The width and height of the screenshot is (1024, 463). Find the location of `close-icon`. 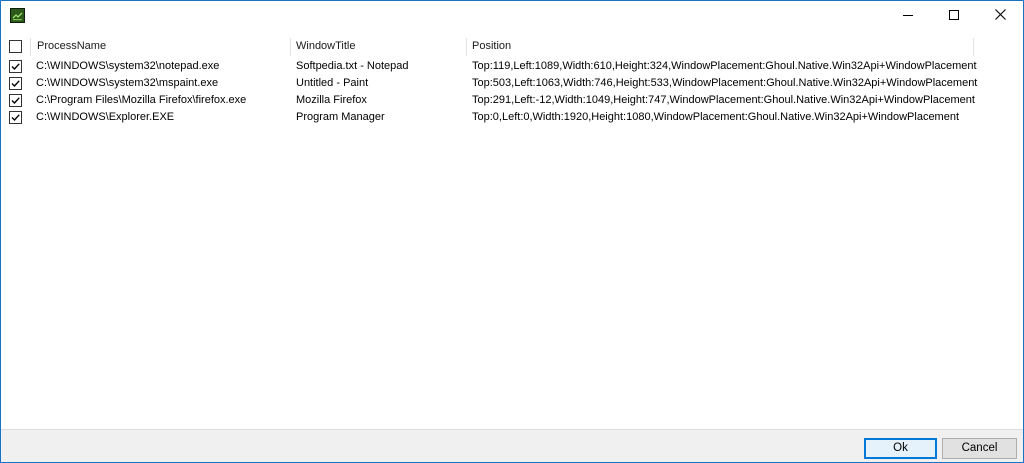

close-icon is located at coordinates (1000, 16).